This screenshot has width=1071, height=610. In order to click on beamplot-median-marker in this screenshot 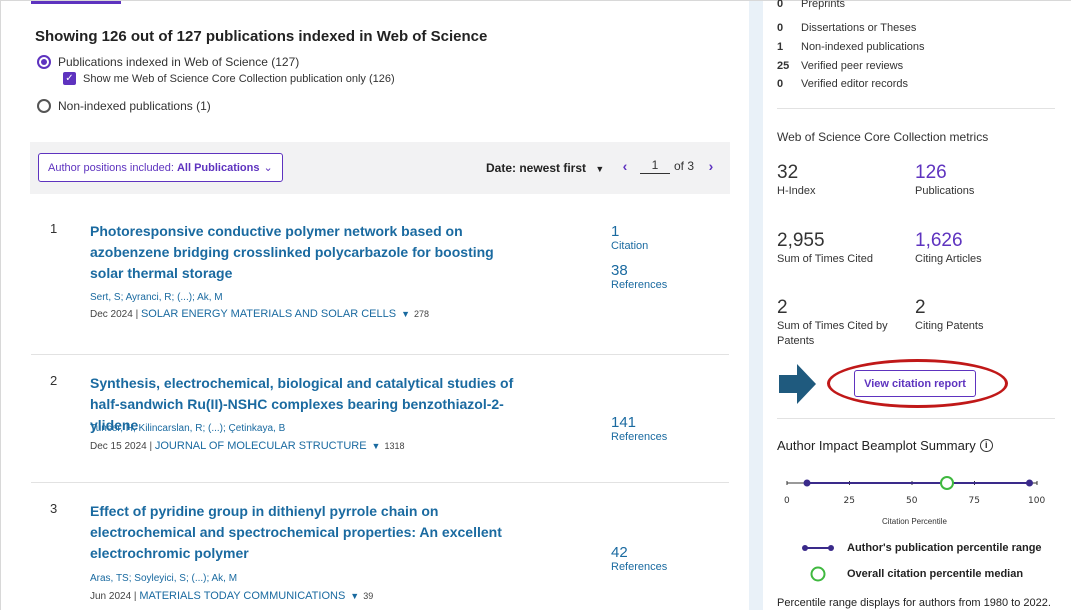, I will do `click(947, 483)`.